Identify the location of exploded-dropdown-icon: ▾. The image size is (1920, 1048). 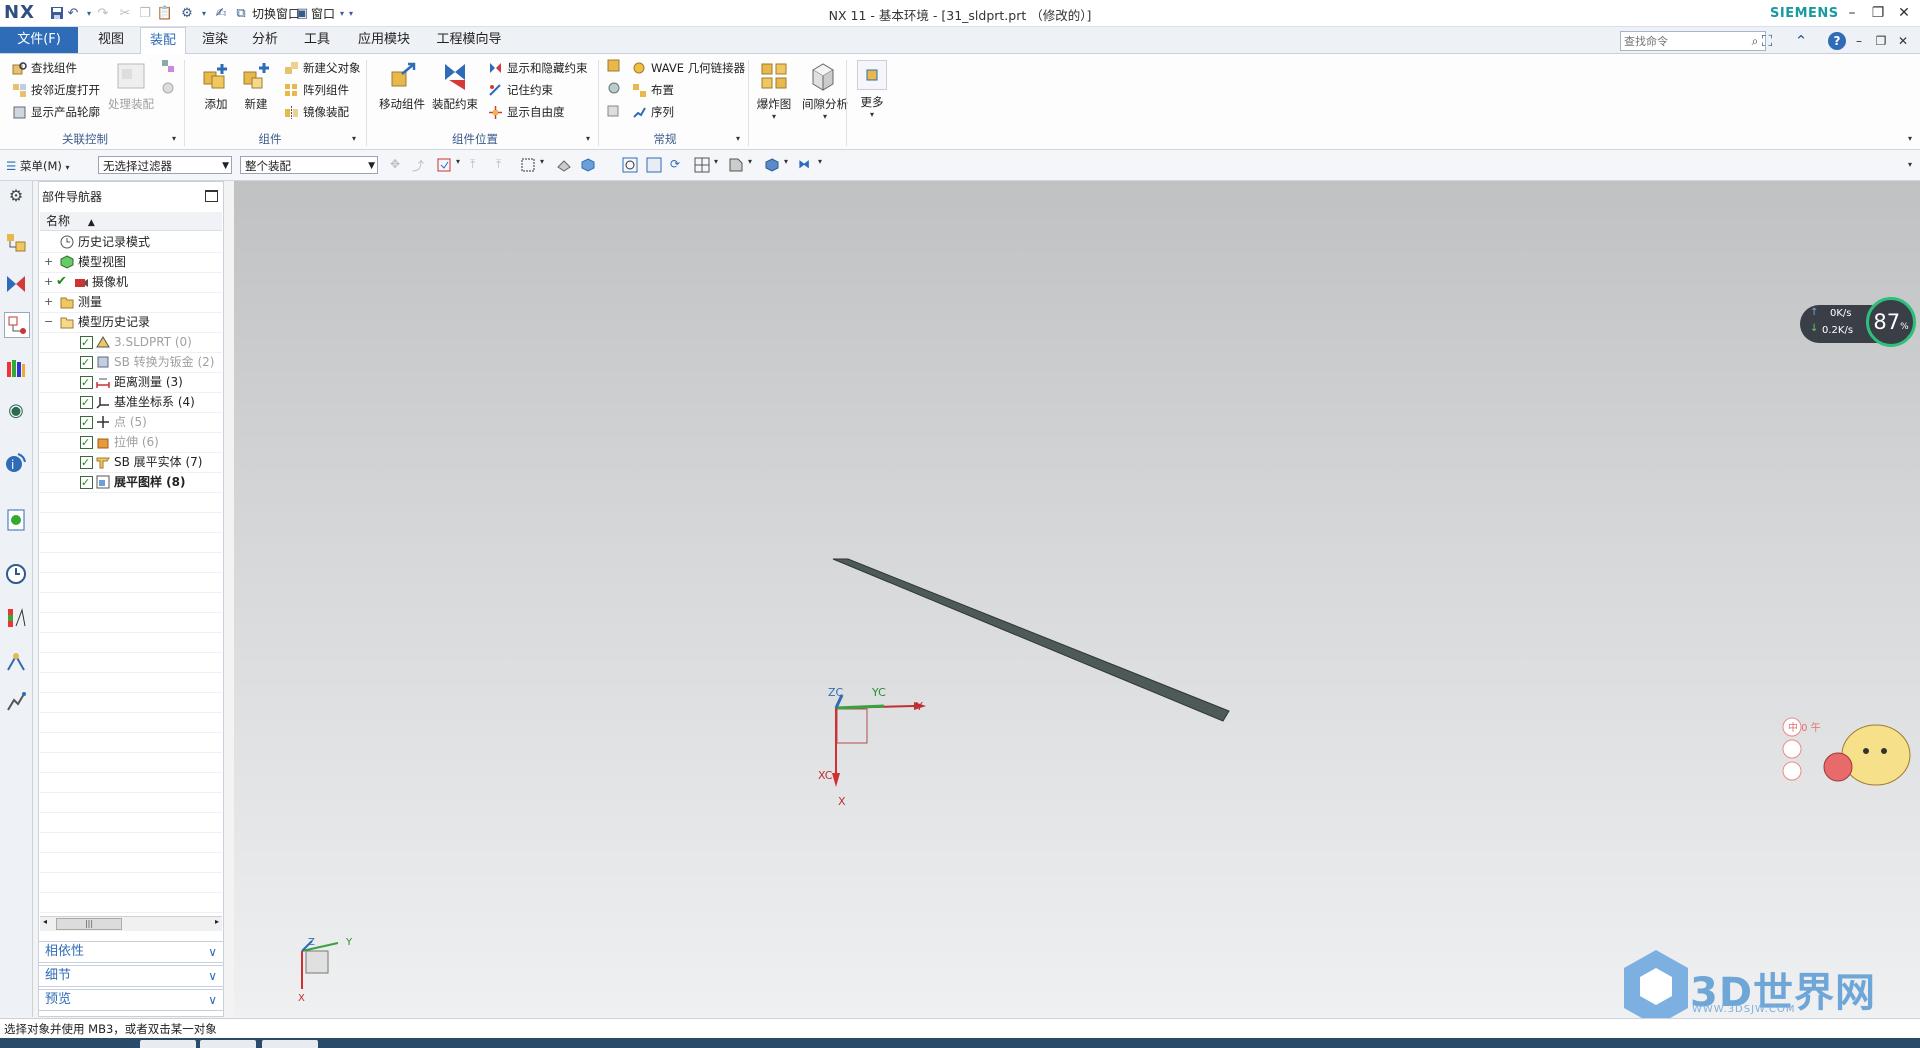
(774, 116).